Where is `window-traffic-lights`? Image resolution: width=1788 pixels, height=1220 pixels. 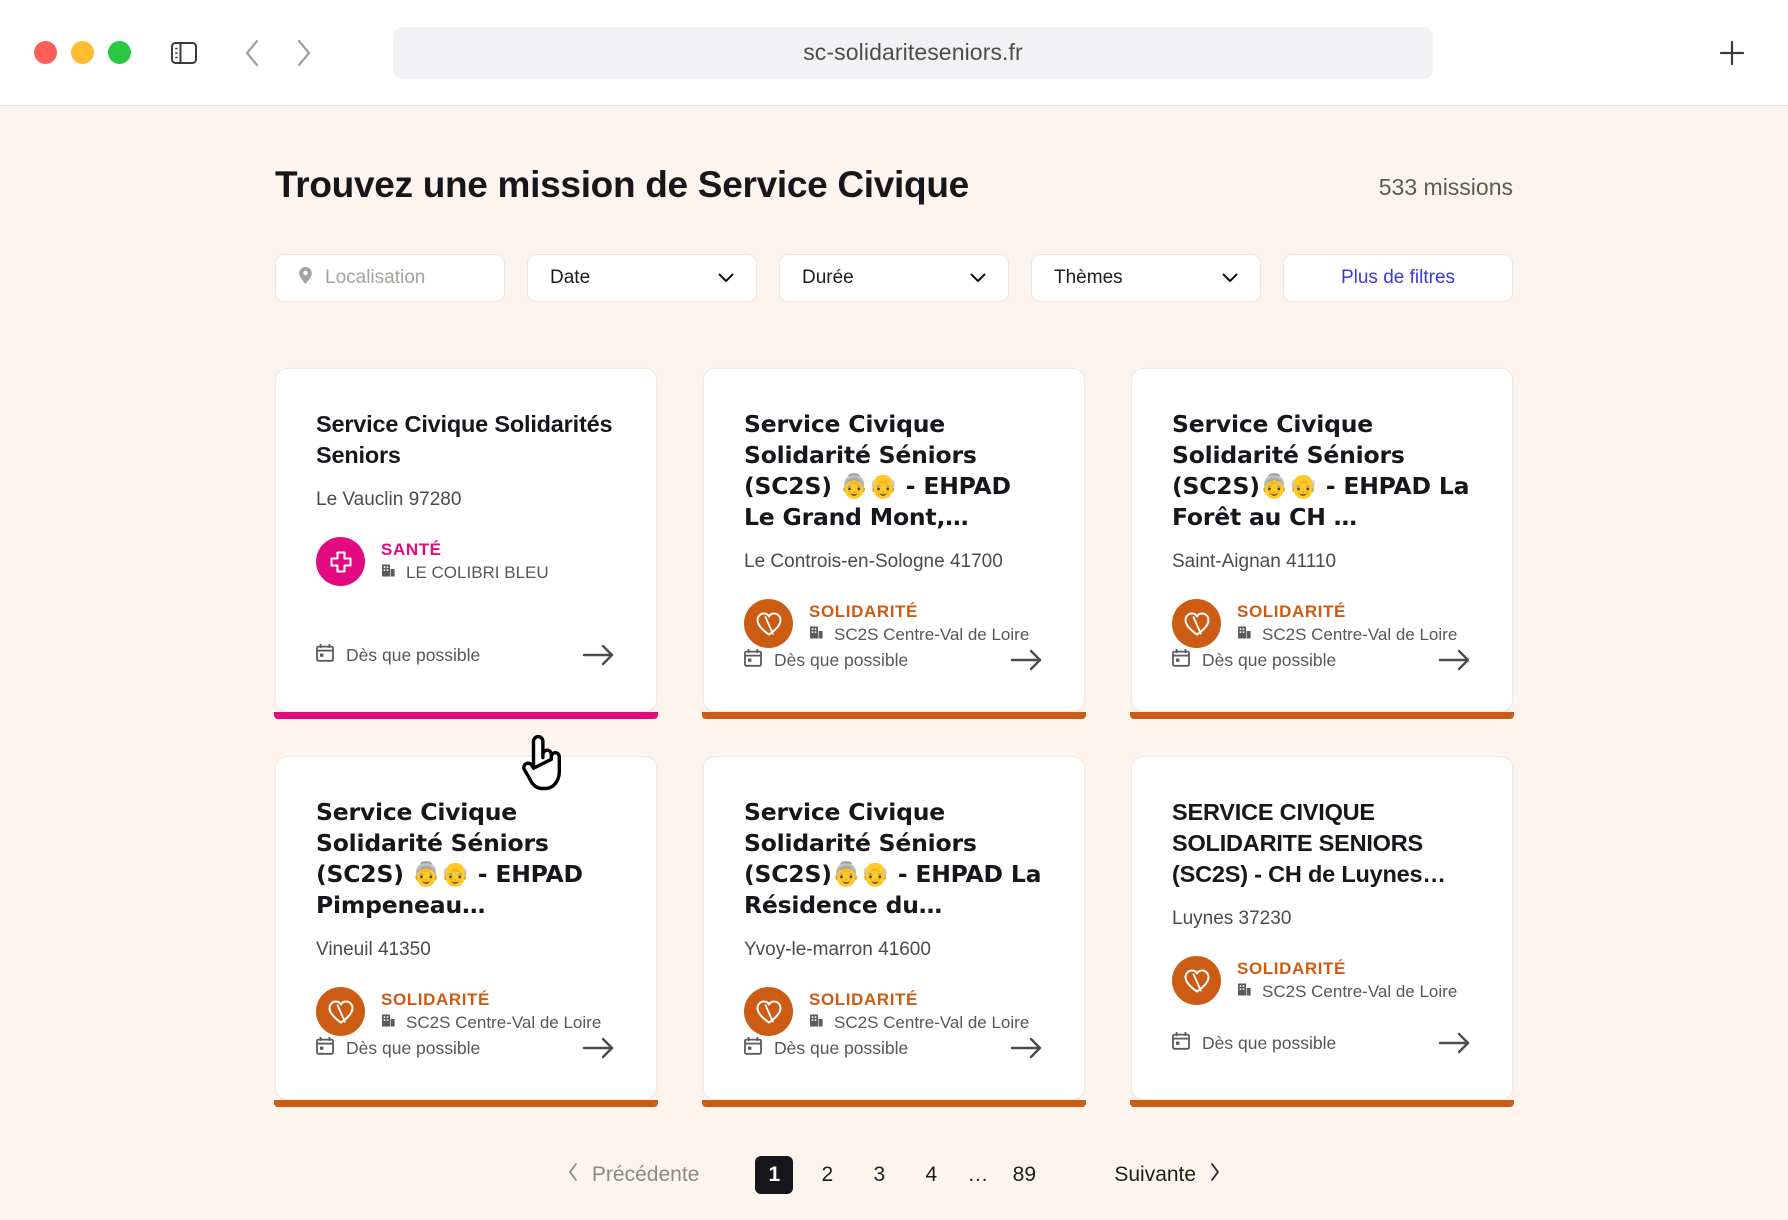
window-traffic-lights is located at coordinates (82, 52).